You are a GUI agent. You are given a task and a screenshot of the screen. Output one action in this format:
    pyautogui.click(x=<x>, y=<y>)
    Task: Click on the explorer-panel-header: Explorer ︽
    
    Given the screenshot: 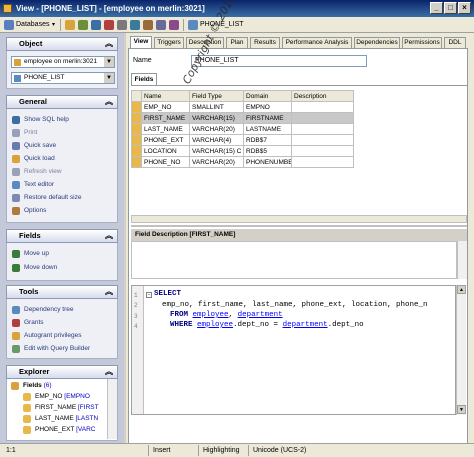 What is the action you would take?
    pyautogui.click(x=62, y=372)
    